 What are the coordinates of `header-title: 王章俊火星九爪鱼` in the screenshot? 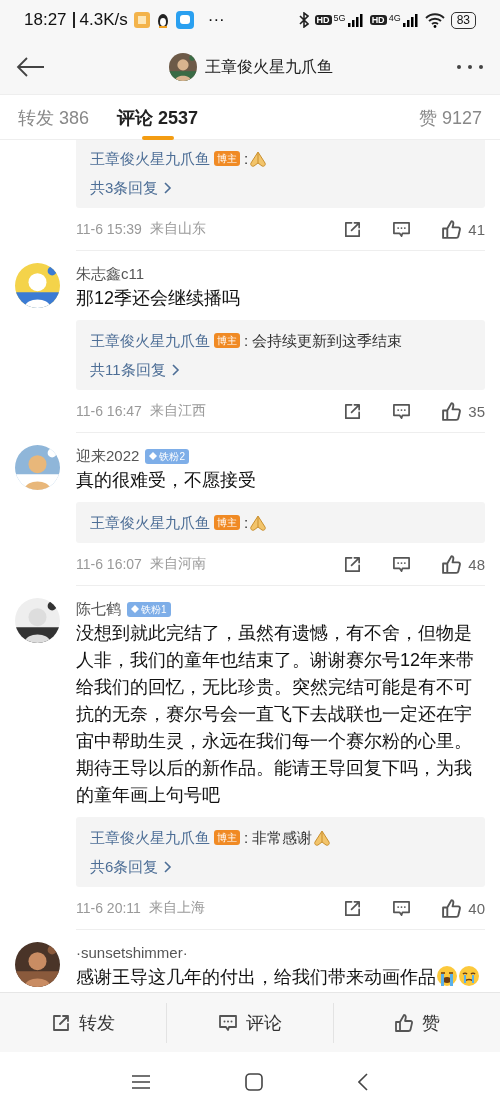 It's located at (269, 66).